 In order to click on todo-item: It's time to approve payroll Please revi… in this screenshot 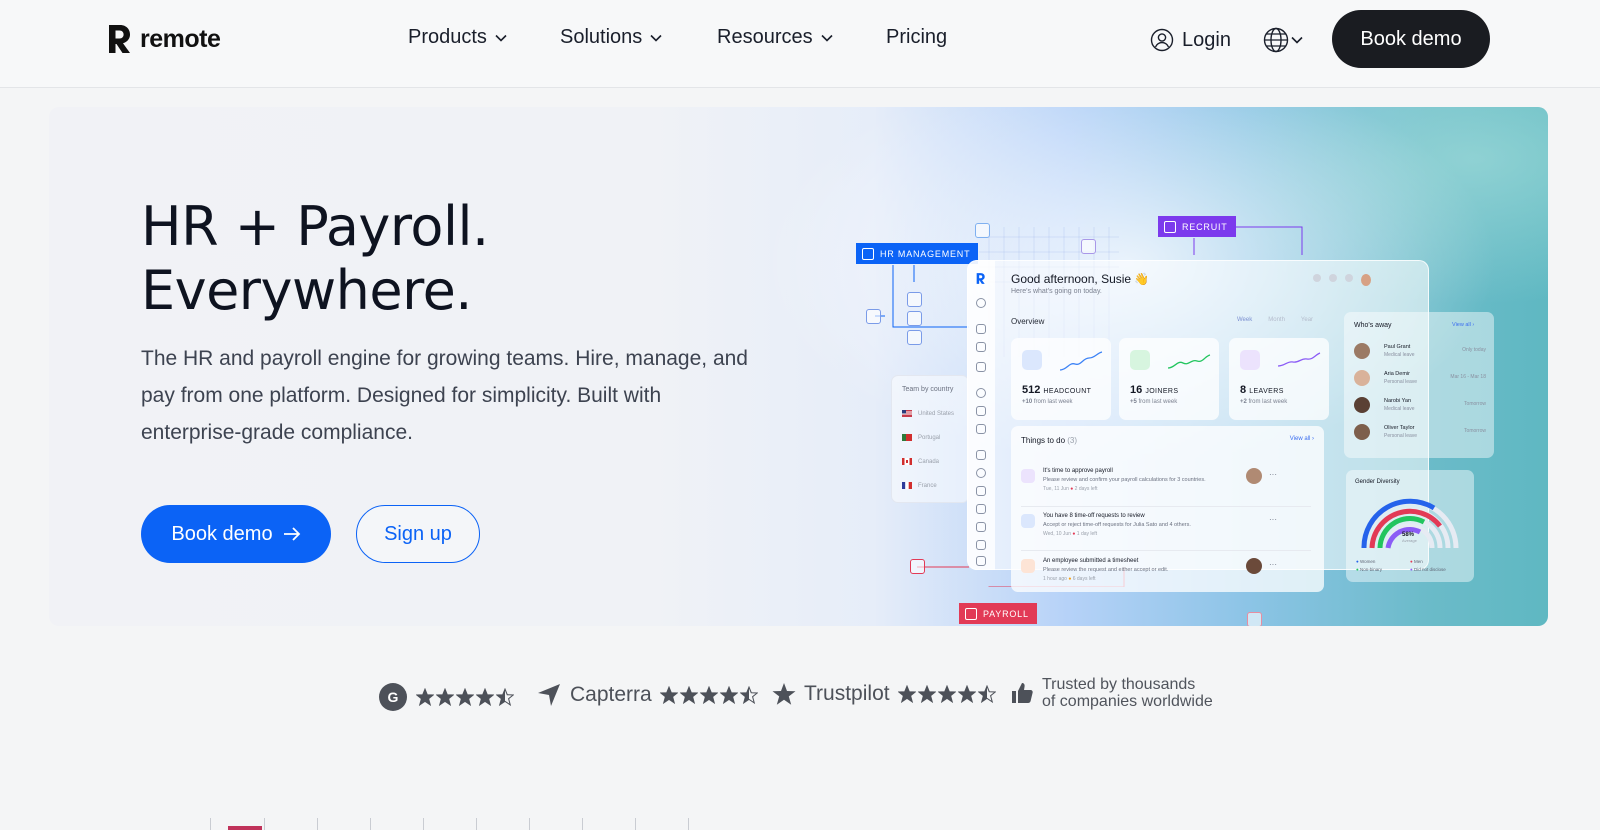, I will do `click(1166, 483)`.